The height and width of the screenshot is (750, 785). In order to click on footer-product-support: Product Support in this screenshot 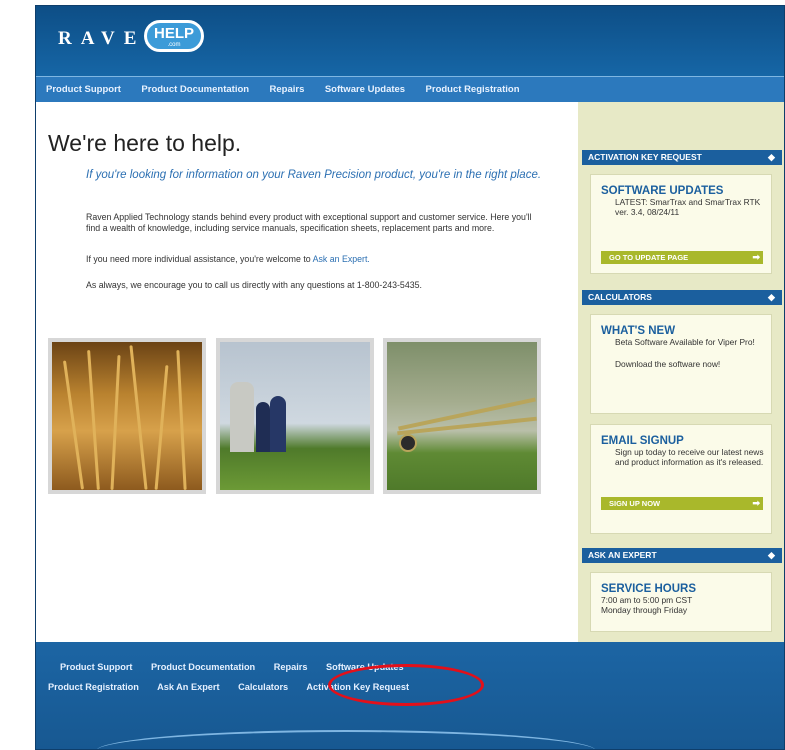, I will do `click(96, 667)`.